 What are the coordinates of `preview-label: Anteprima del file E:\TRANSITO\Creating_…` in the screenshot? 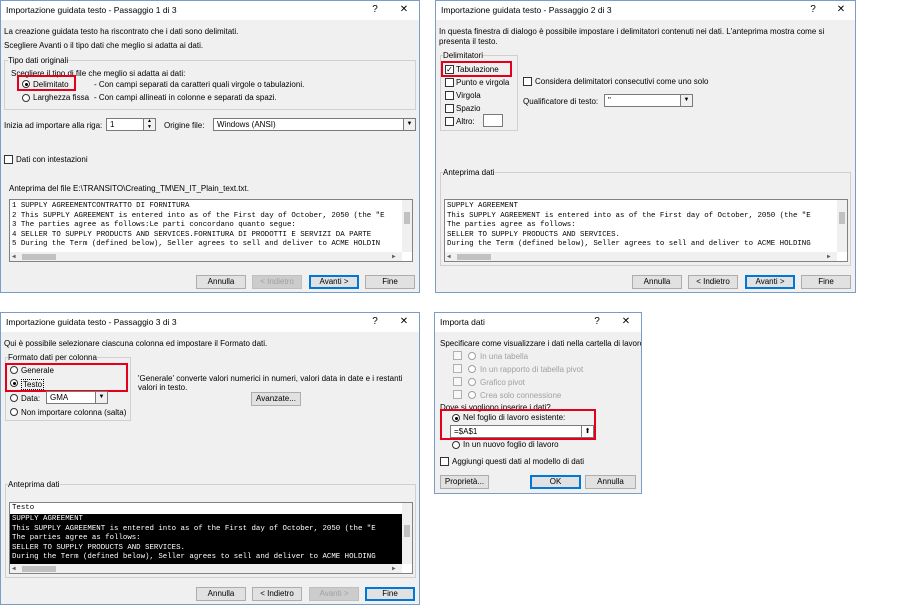 It's located at (129, 188).